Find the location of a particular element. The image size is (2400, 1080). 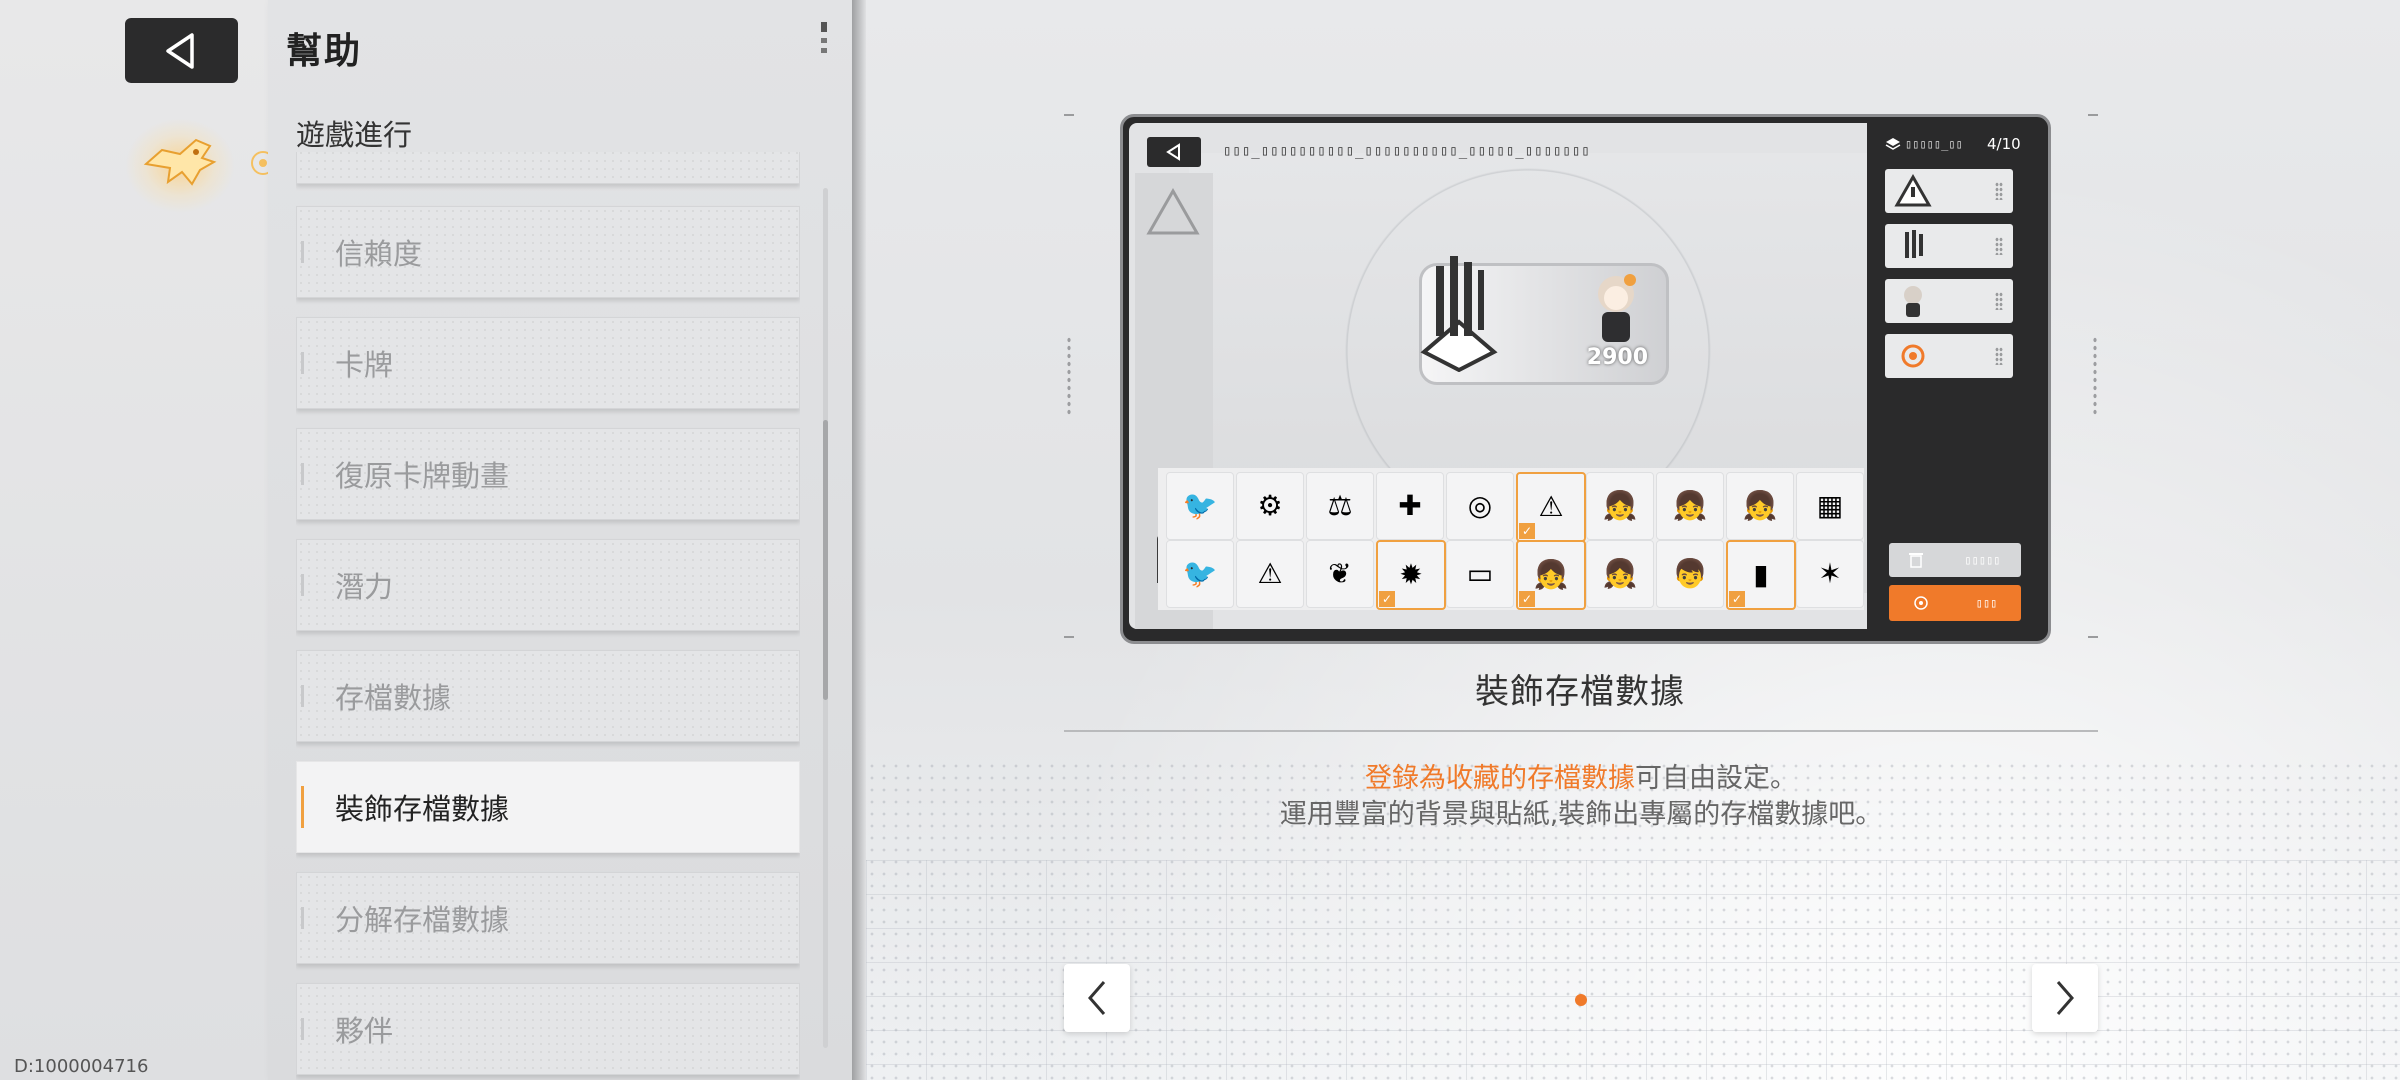

card-value: 2900 is located at coordinates (1617, 357).